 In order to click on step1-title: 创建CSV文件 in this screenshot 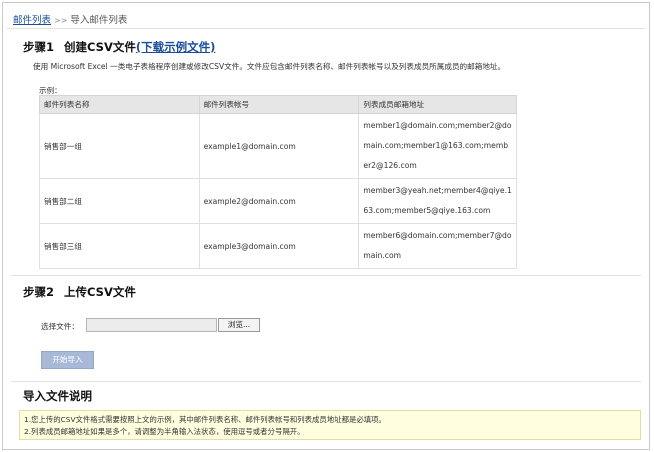, I will do `click(100, 47)`.